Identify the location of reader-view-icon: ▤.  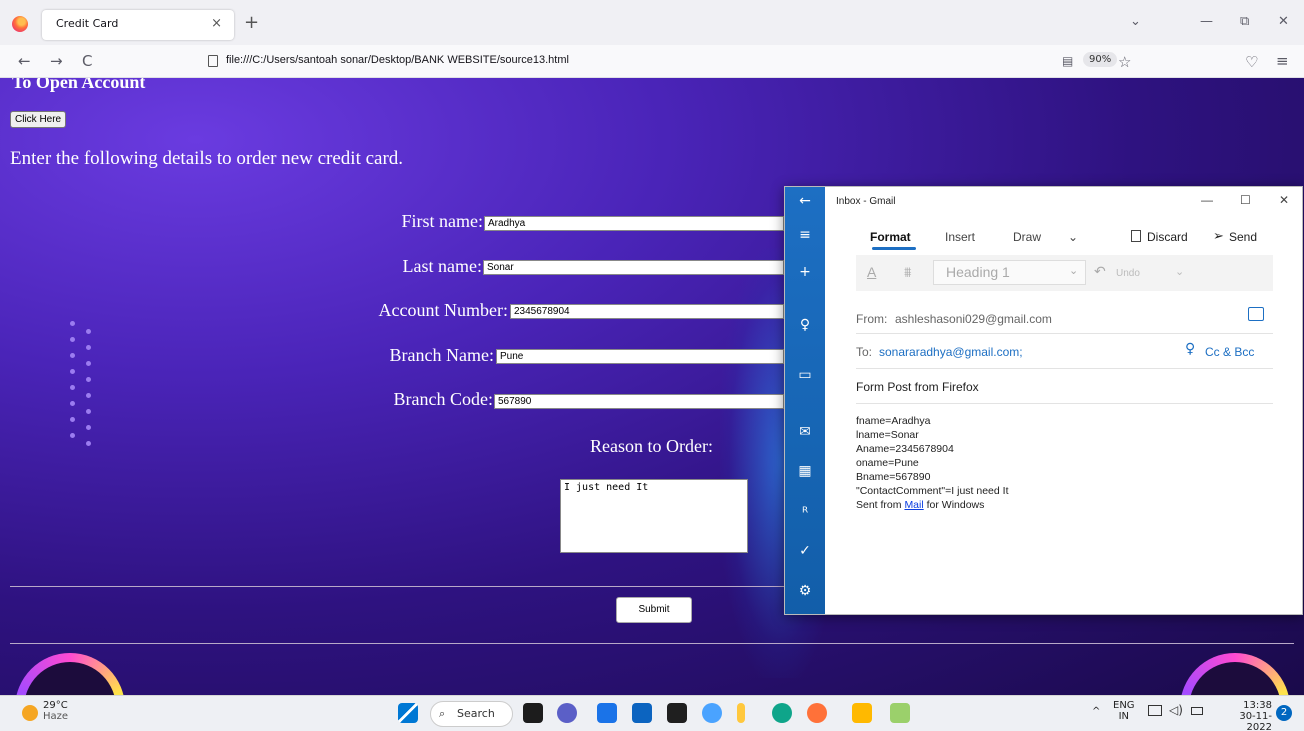
(1067, 61).